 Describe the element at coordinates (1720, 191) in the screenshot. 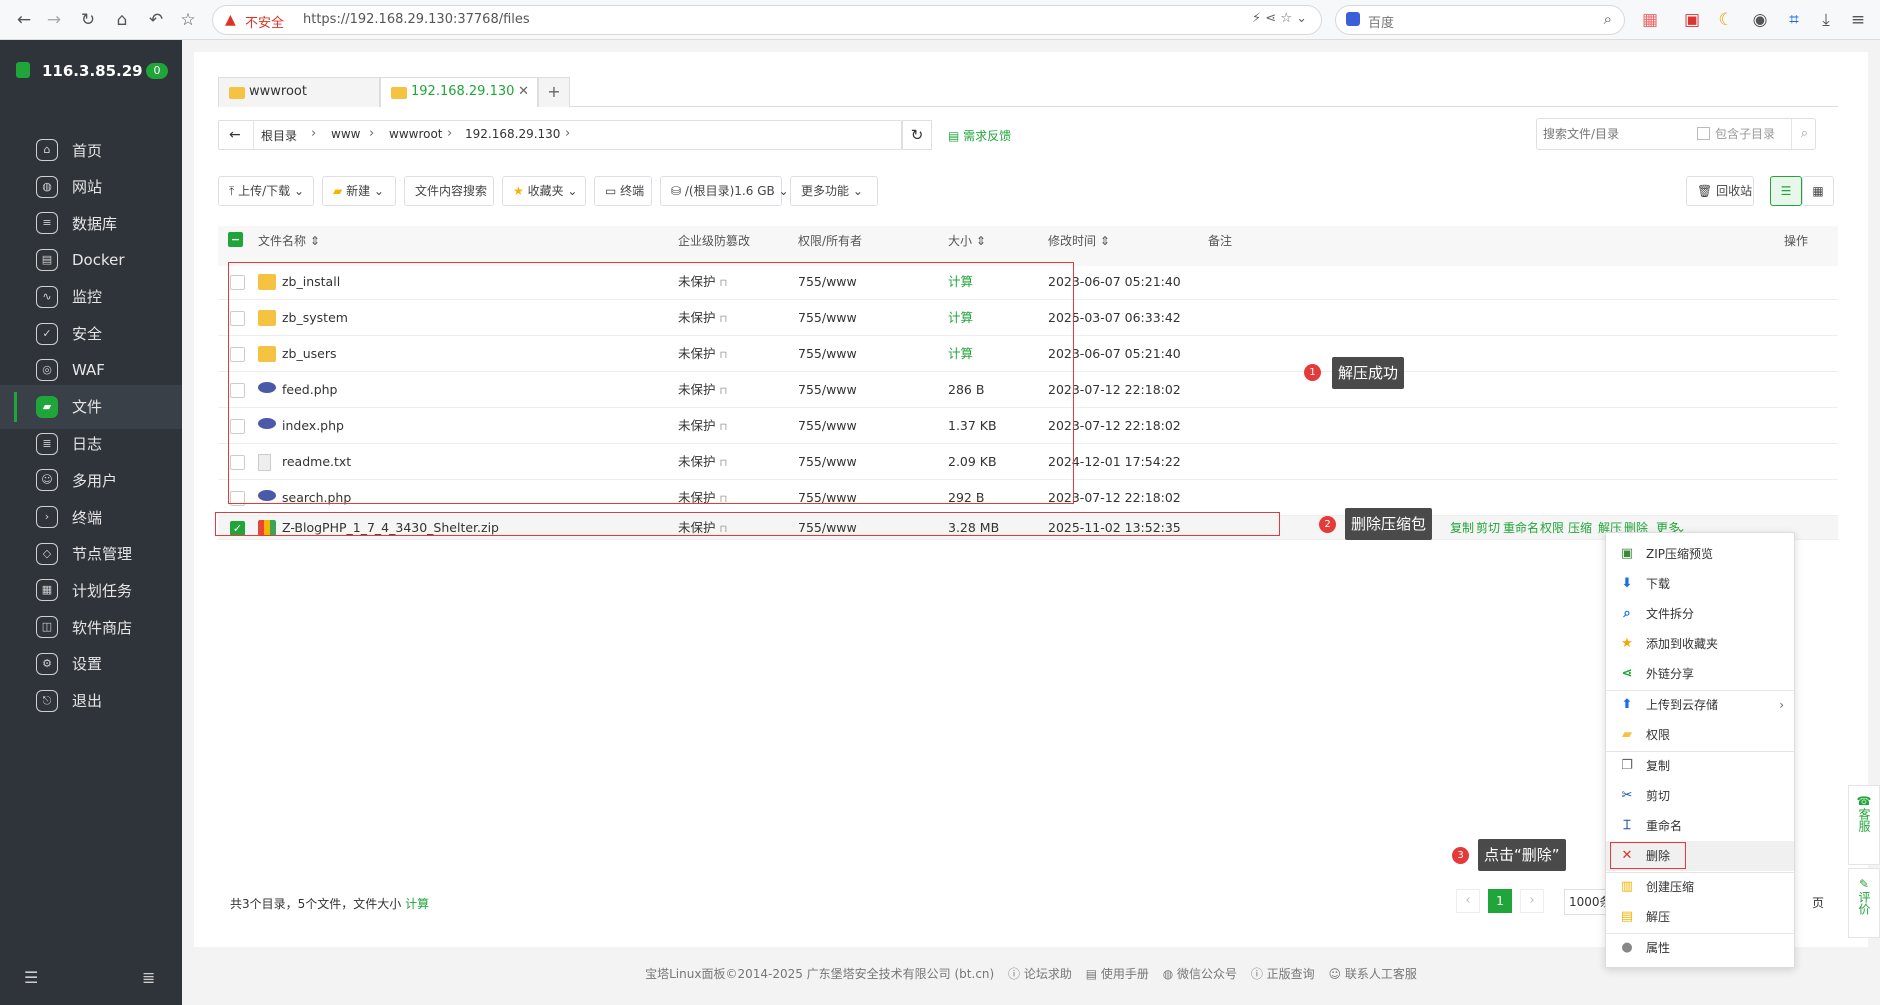

I see `recycle-bin-button: 🗑 回收站` at that location.